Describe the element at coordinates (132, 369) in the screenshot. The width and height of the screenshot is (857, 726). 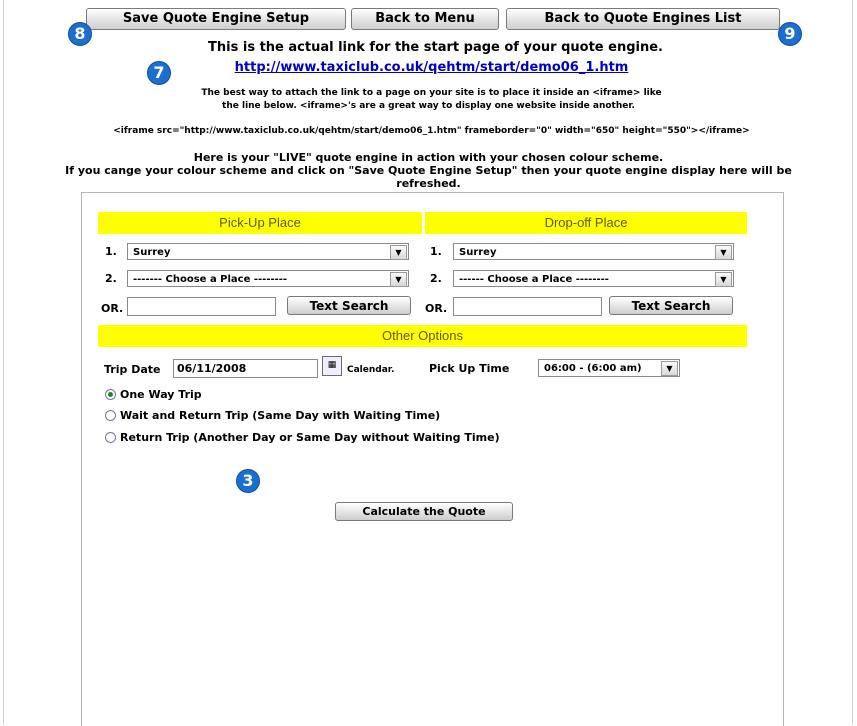
I see `trip-date-label: Trip Date` at that location.